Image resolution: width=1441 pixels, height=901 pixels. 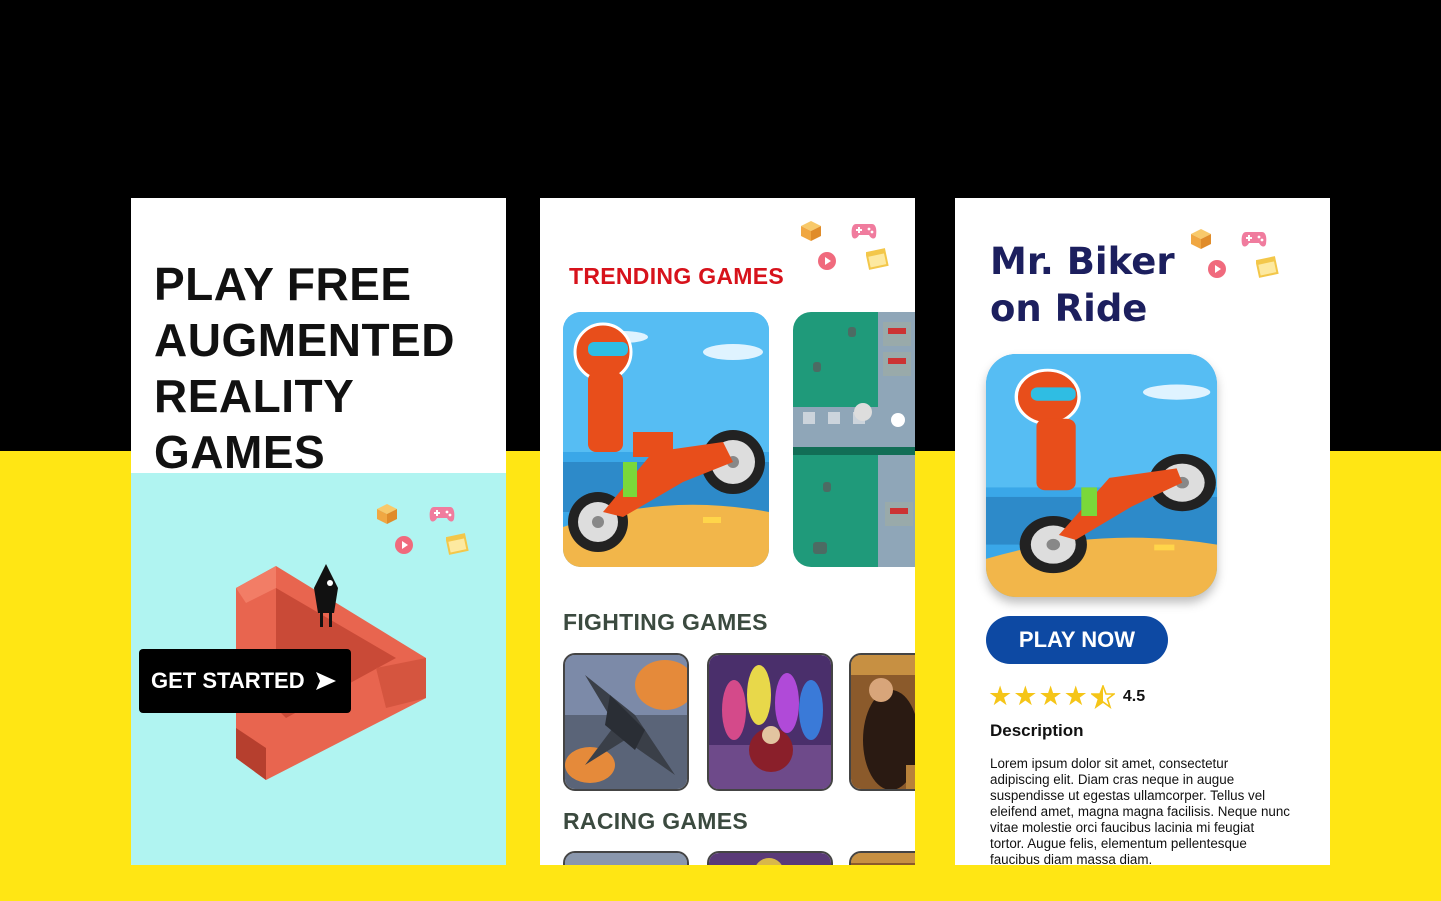 What do you see at coordinates (240, 452) in the screenshot?
I see `hero-title-line: GAMES` at bounding box center [240, 452].